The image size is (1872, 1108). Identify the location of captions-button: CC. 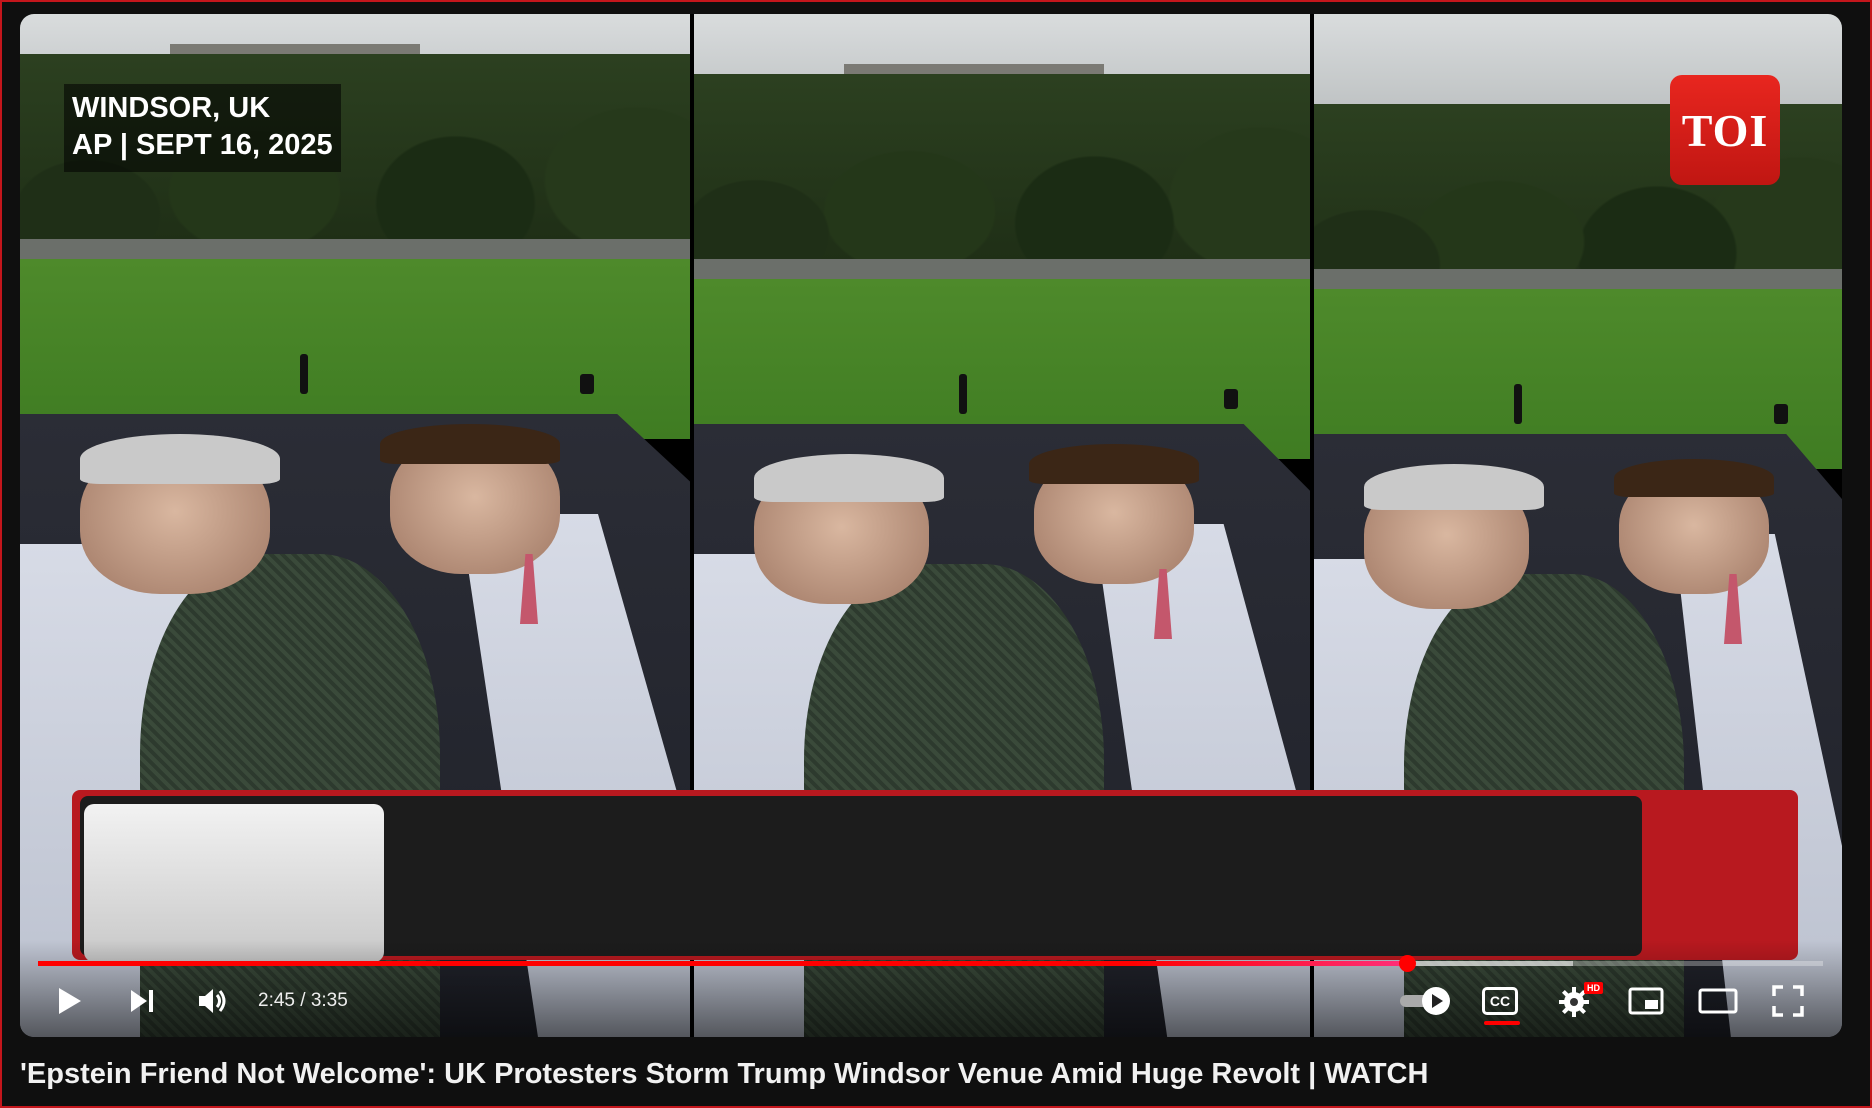
(1500, 1001).